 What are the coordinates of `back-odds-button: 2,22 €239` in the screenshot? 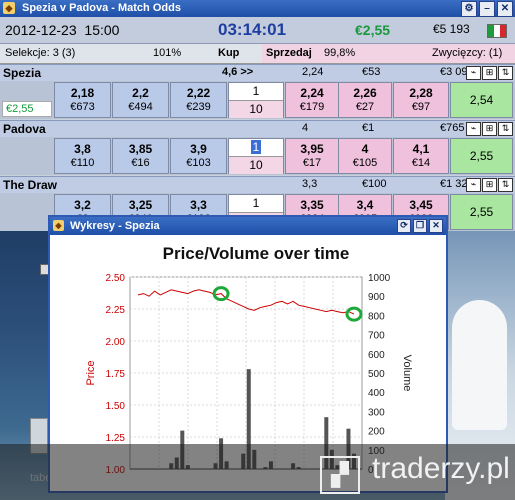 It's located at (198, 100).